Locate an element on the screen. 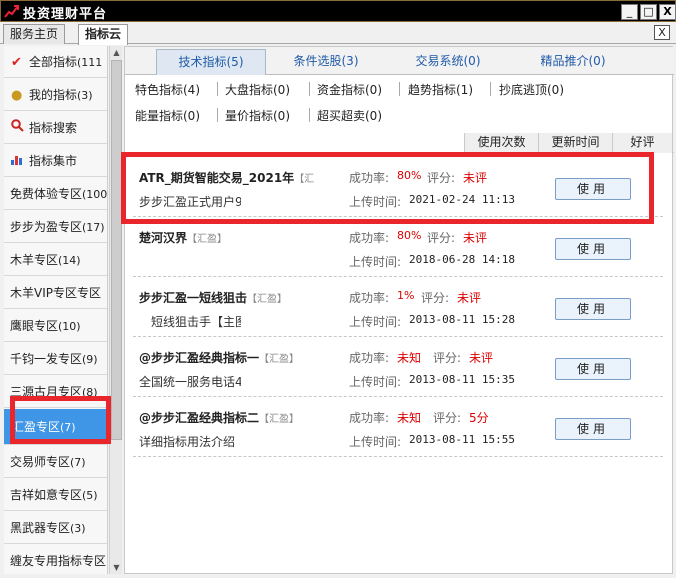 The image size is (676, 578). tab-service-home: 服务主页 is located at coordinates (34, 34).